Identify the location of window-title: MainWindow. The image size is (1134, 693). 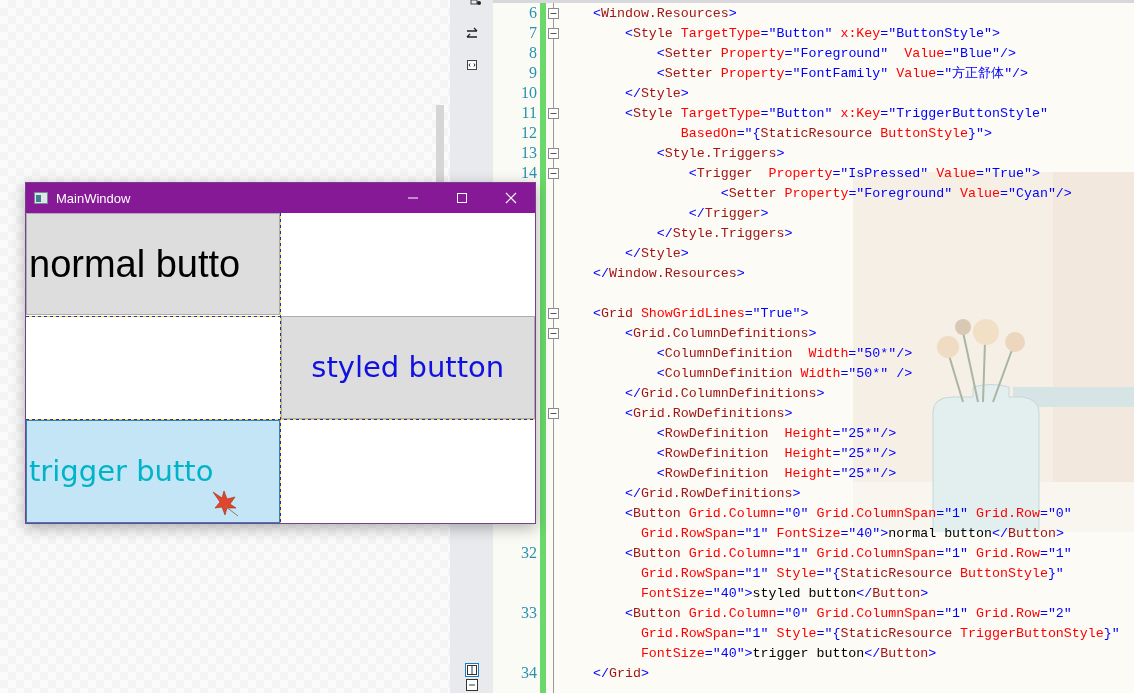
(93, 198).